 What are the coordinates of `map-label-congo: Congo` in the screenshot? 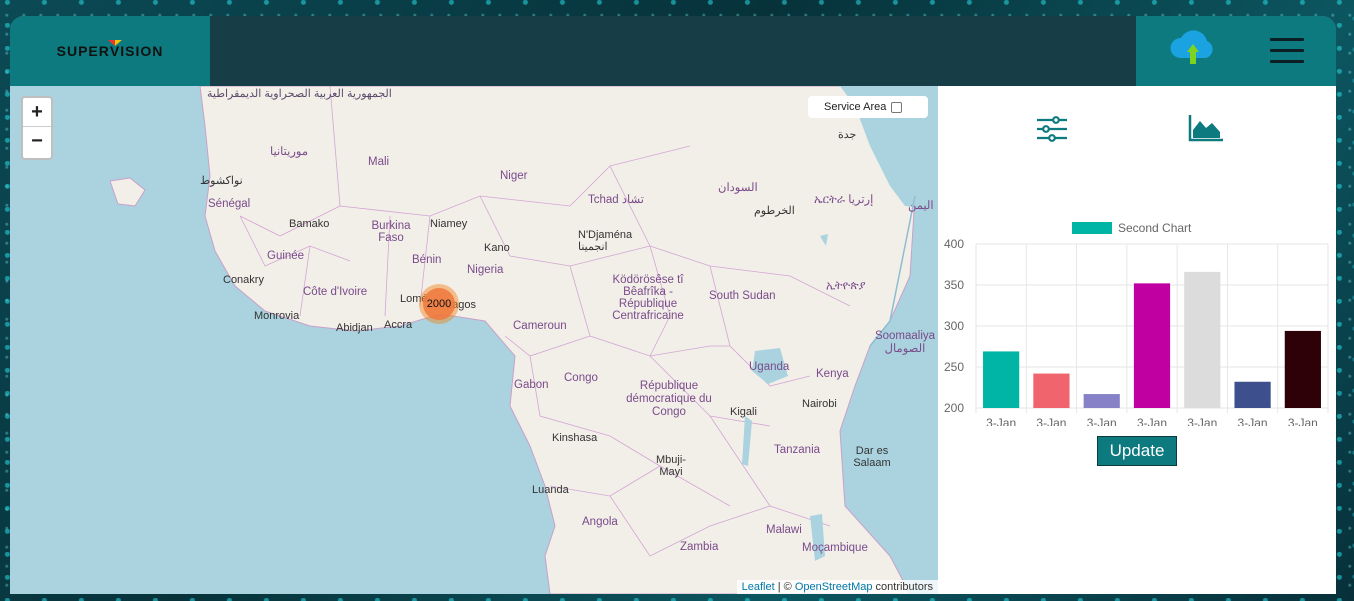 It's located at (581, 378).